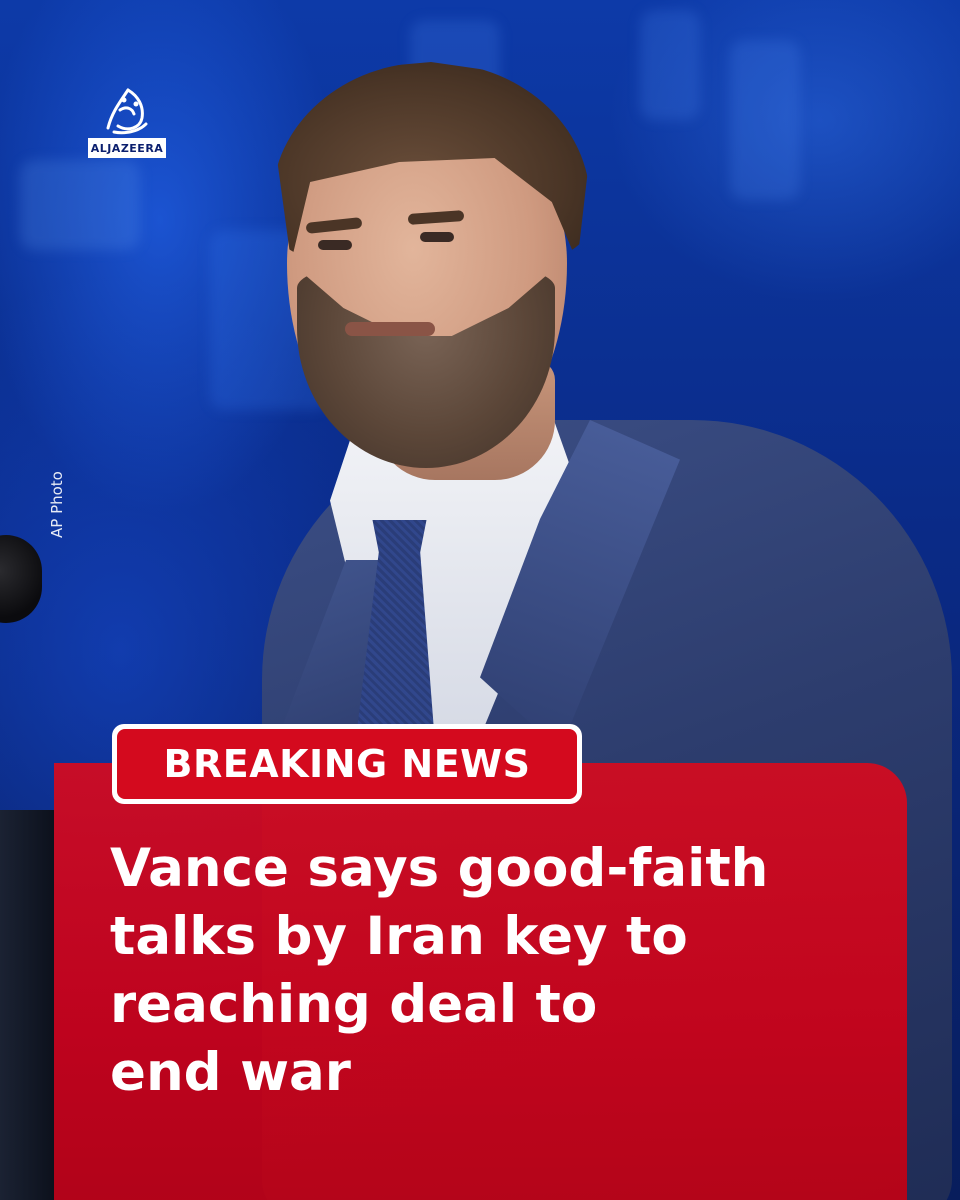 This screenshot has height=1200, width=960. I want to click on eye-left, so click(335, 245).